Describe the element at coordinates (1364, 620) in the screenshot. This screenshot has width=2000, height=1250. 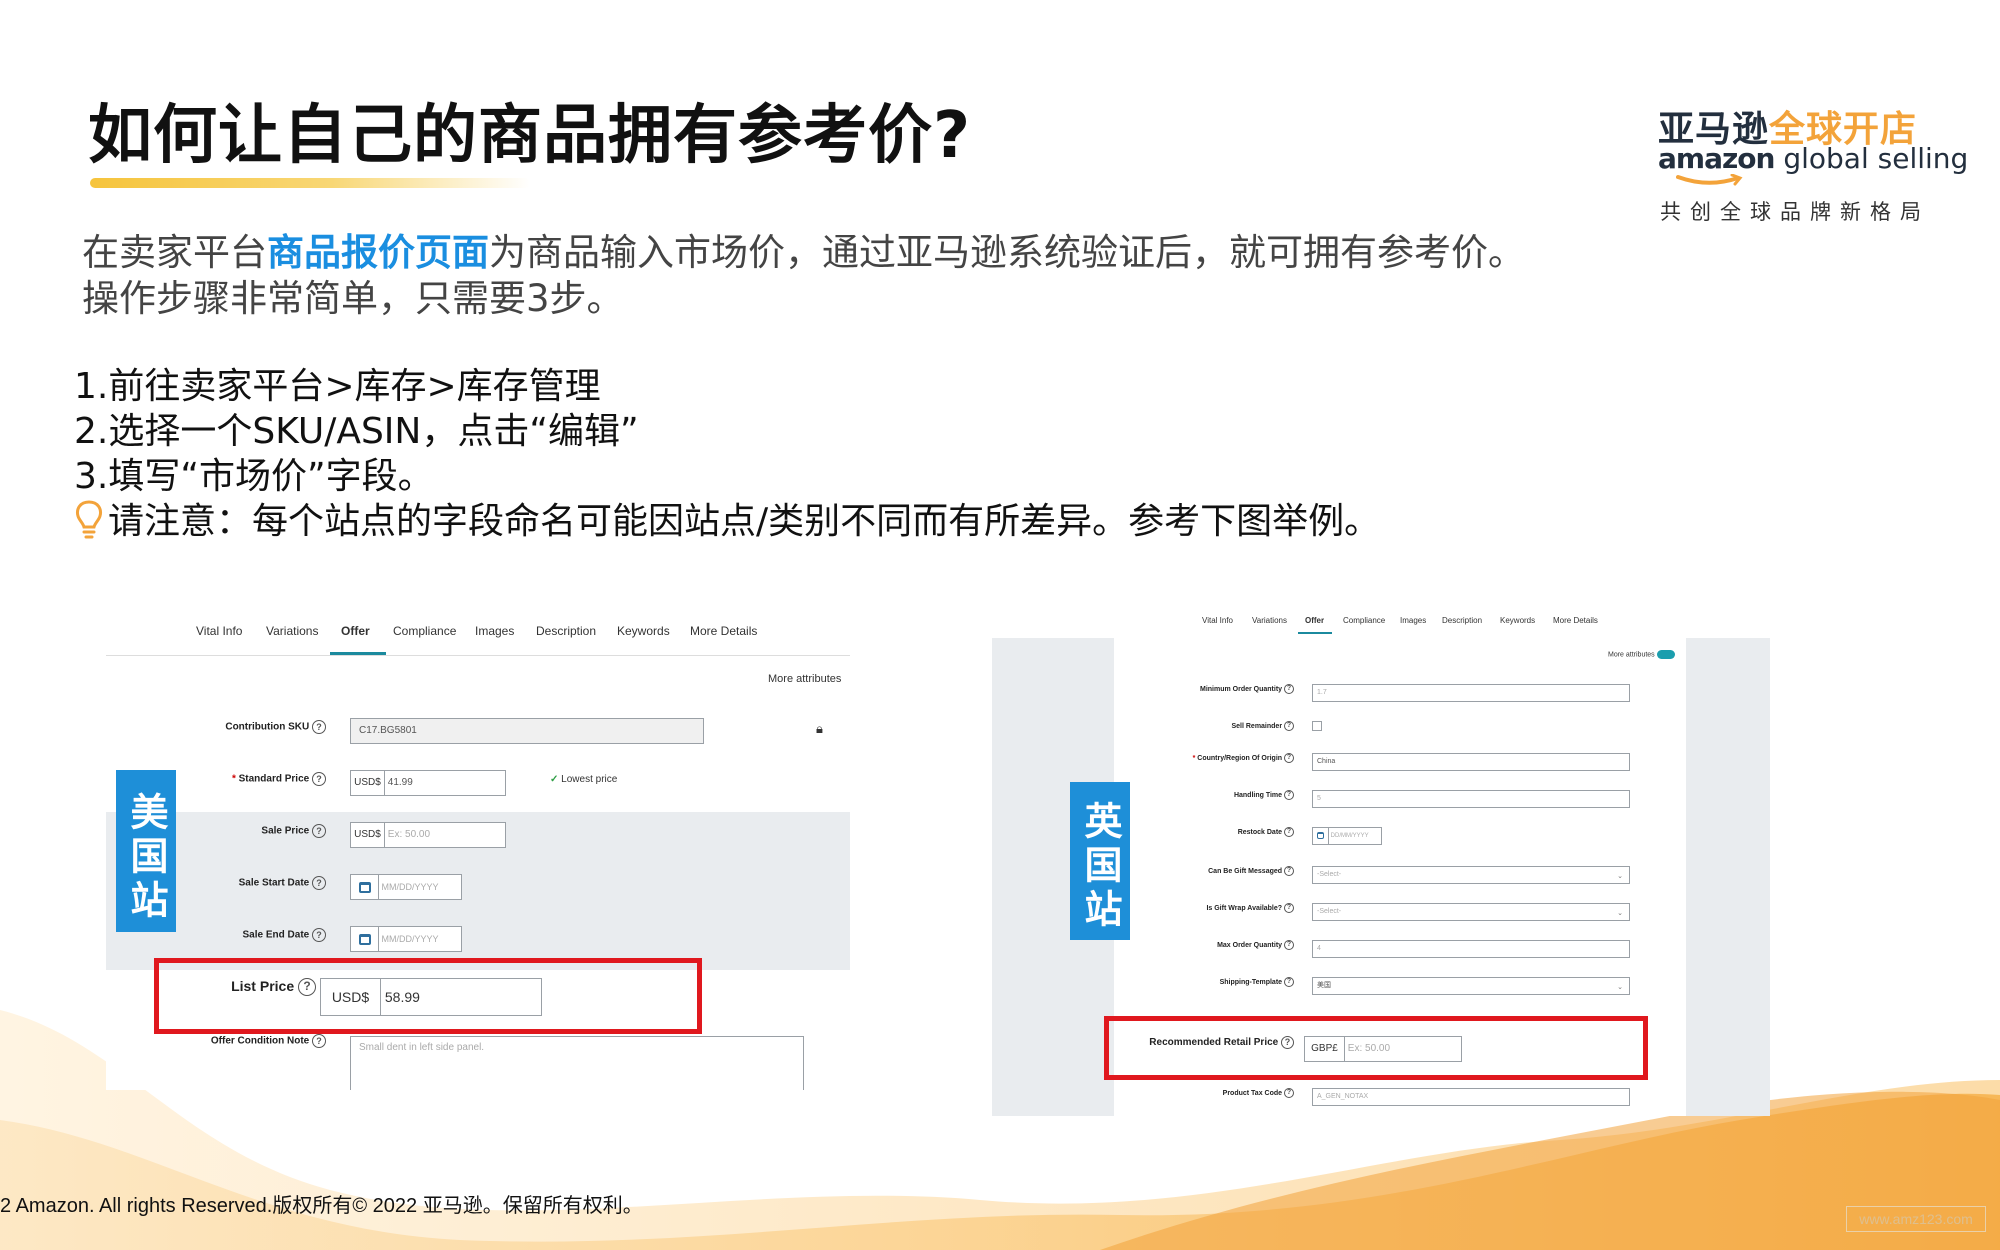
I see `uk-tab-compliance: Compliance` at that location.